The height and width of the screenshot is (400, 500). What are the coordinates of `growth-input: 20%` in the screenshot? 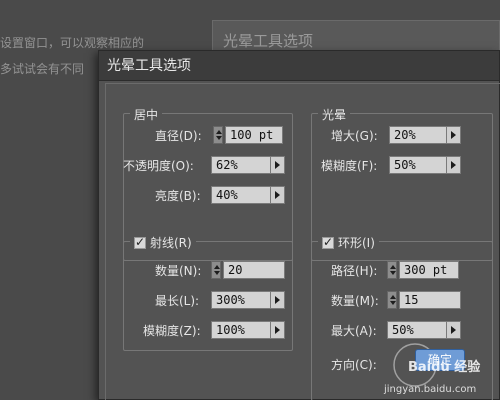 It's located at (418, 135).